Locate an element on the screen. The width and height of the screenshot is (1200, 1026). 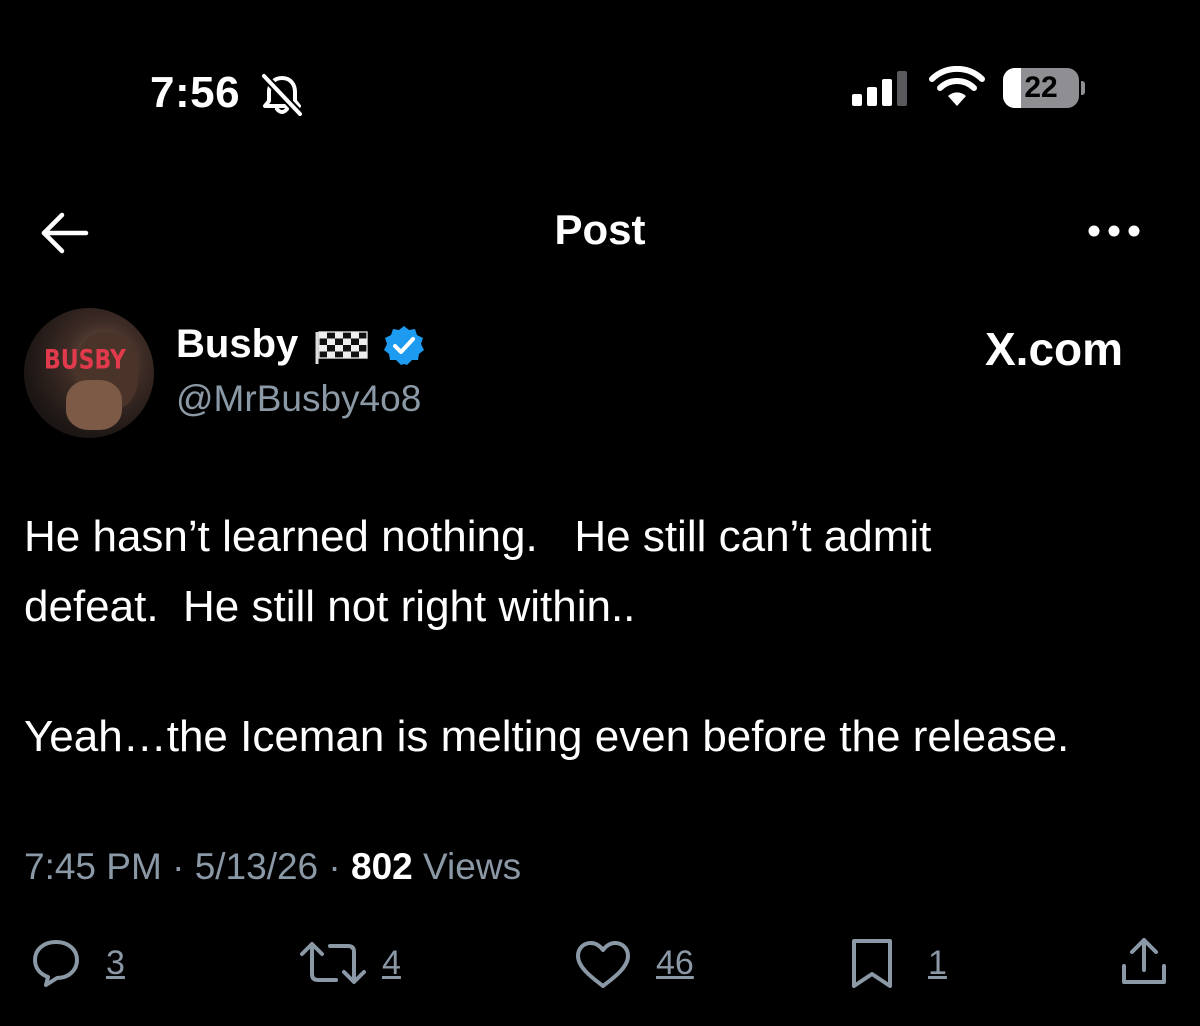
bookmark-count: 1 is located at coordinates (937, 963).